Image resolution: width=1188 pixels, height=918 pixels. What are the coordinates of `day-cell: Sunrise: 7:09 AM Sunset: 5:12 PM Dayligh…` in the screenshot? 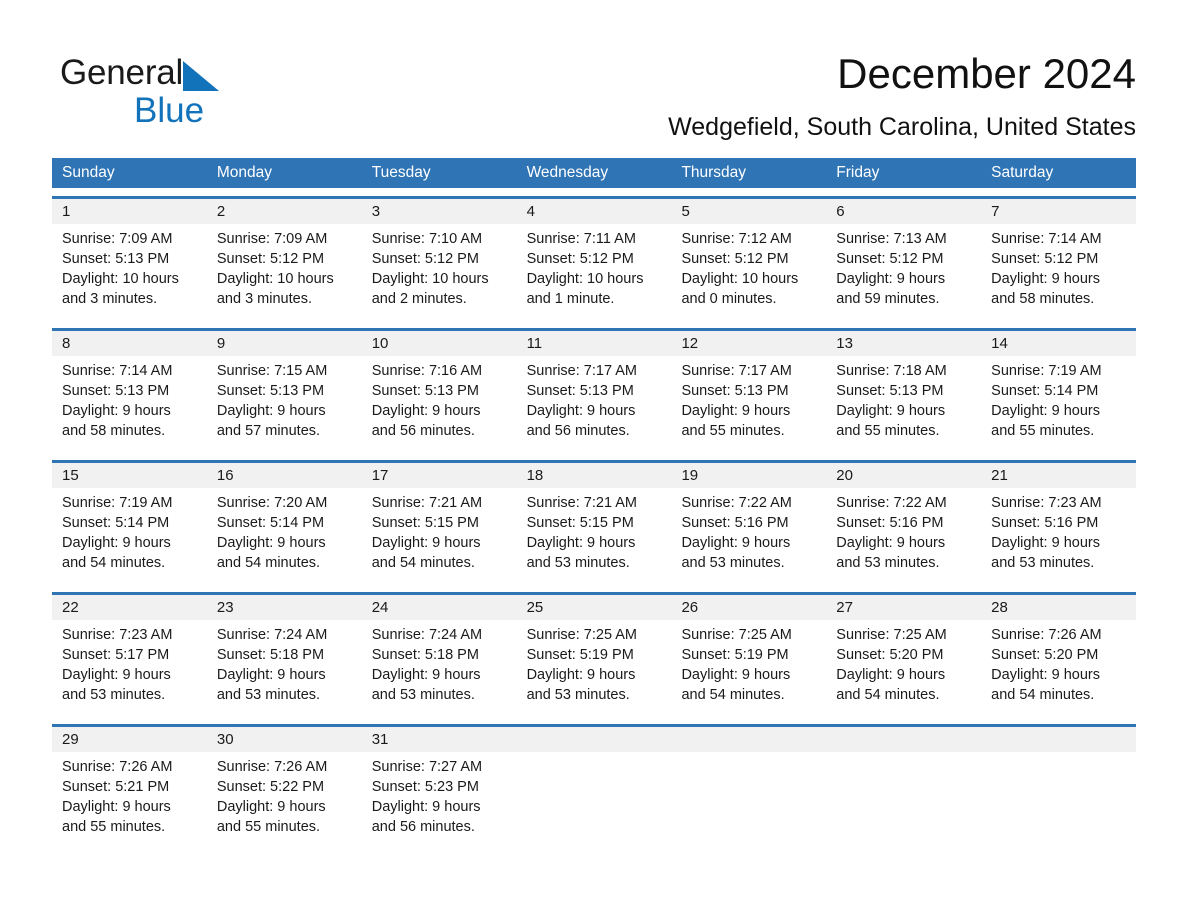 It's located at (284, 274).